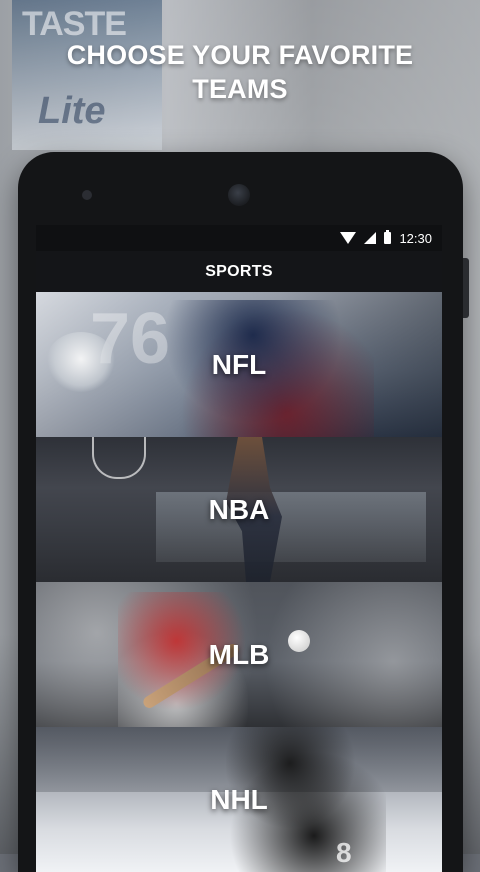 The image size is (480, 872). I want to click on sport-label-nfl: NFL, so click(239, 364).